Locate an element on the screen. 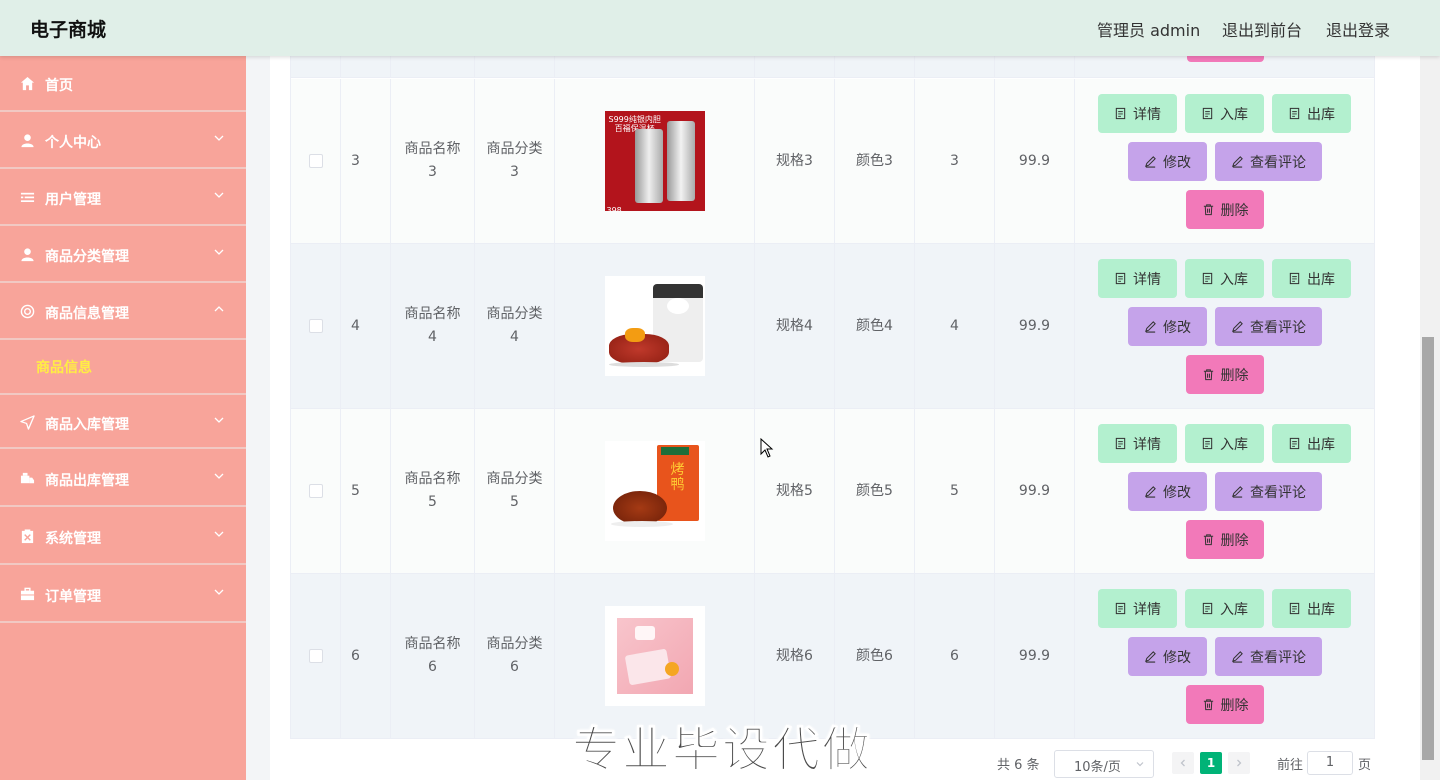 The image size is (1440, 780). pink-pastry-image is located at coordinates (654, 656).